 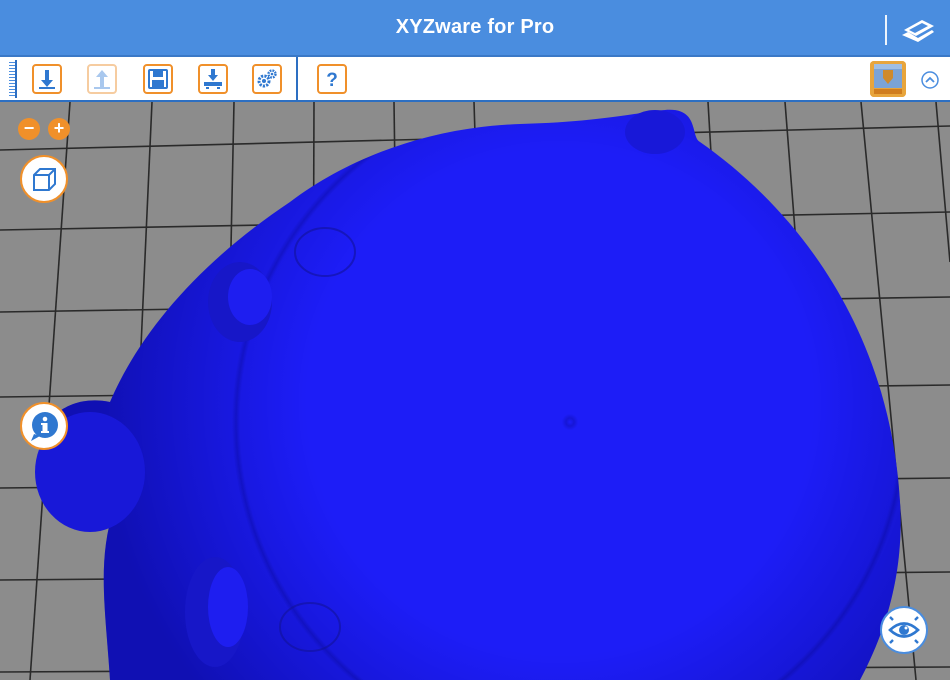 I want to click on cube-icon, so click(x=44, y=179).